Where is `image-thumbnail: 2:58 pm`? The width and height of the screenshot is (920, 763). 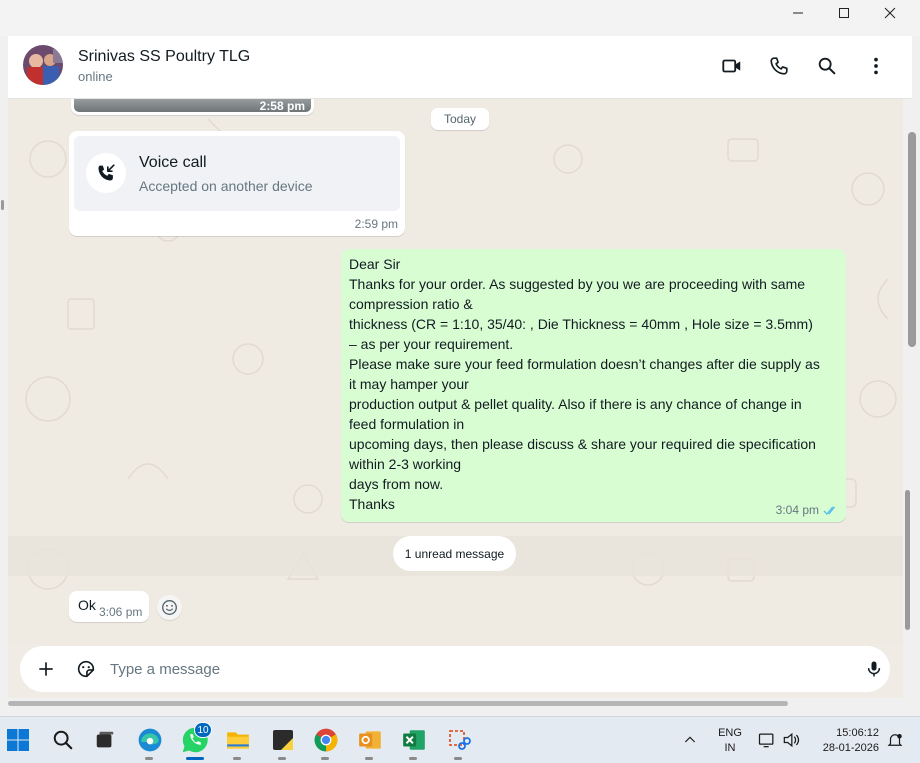
image-thumbnail: 2:58 pm is located at coordinates (192, 106).